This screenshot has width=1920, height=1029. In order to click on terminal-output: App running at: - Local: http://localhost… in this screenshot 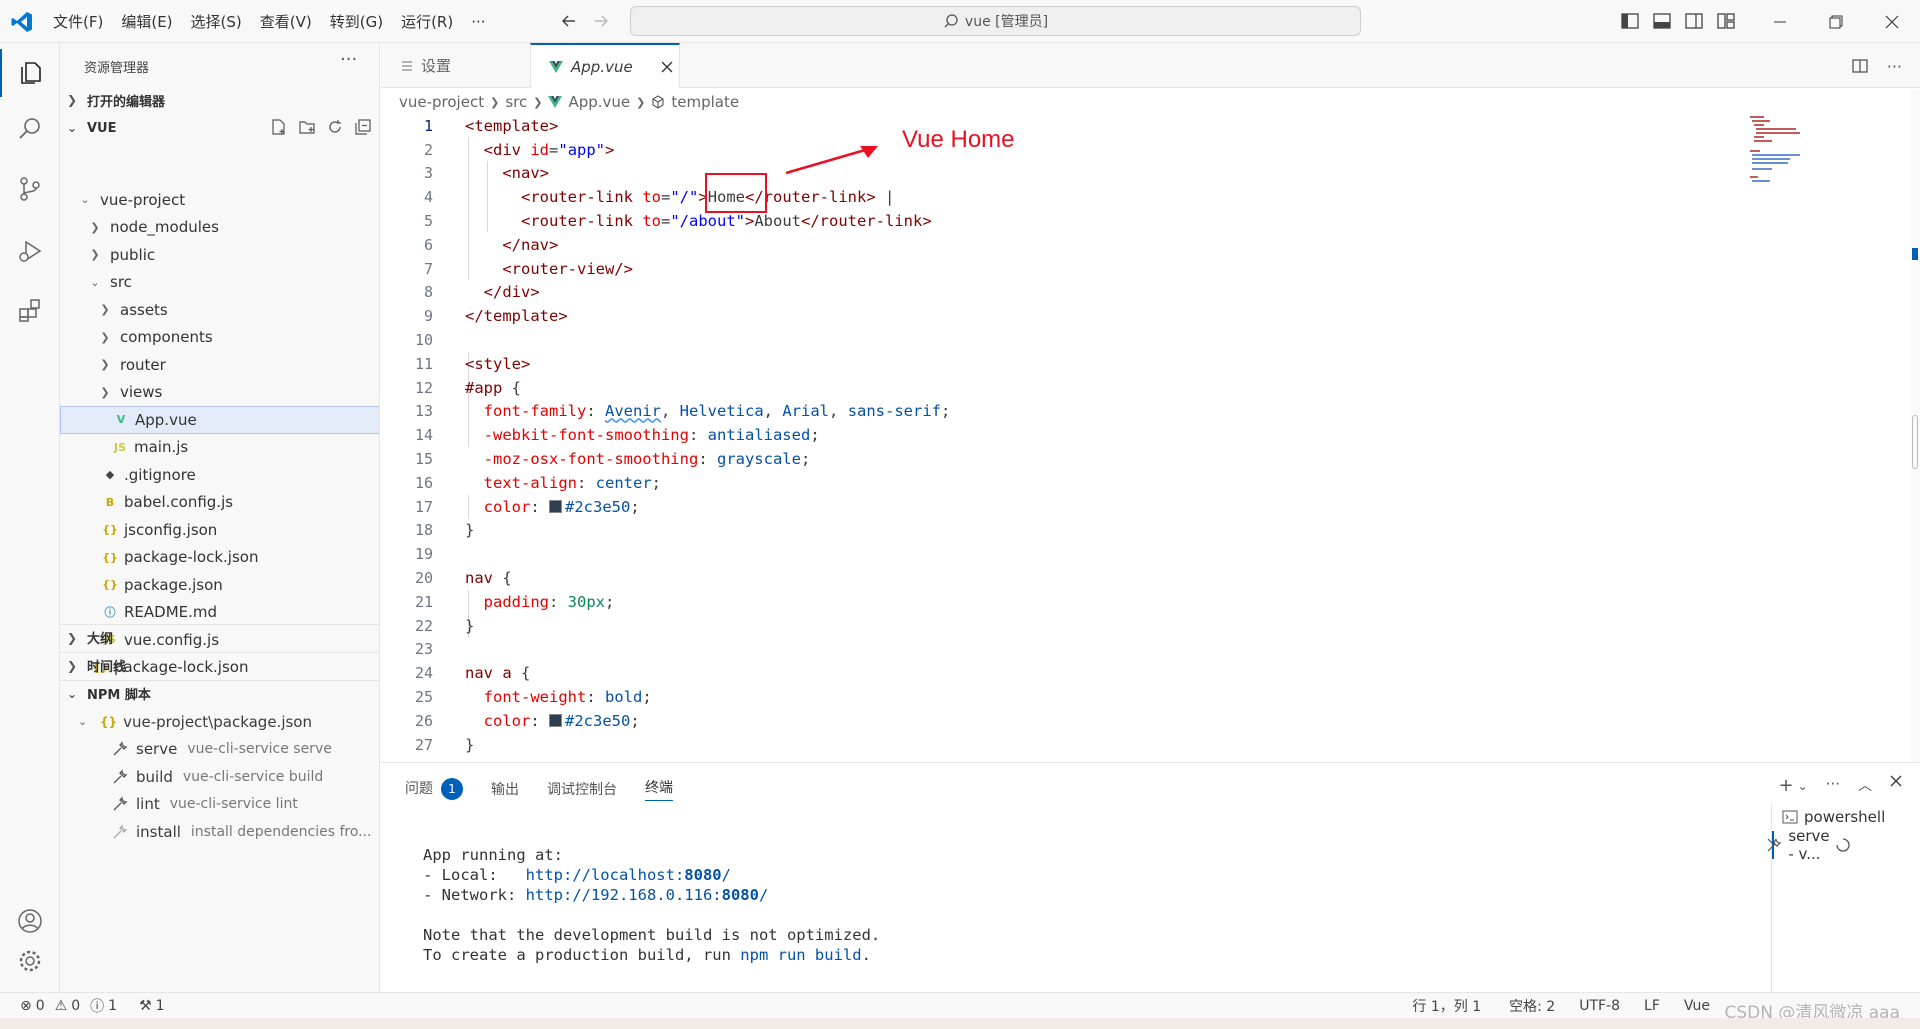, I will do `click(651, 905)`.